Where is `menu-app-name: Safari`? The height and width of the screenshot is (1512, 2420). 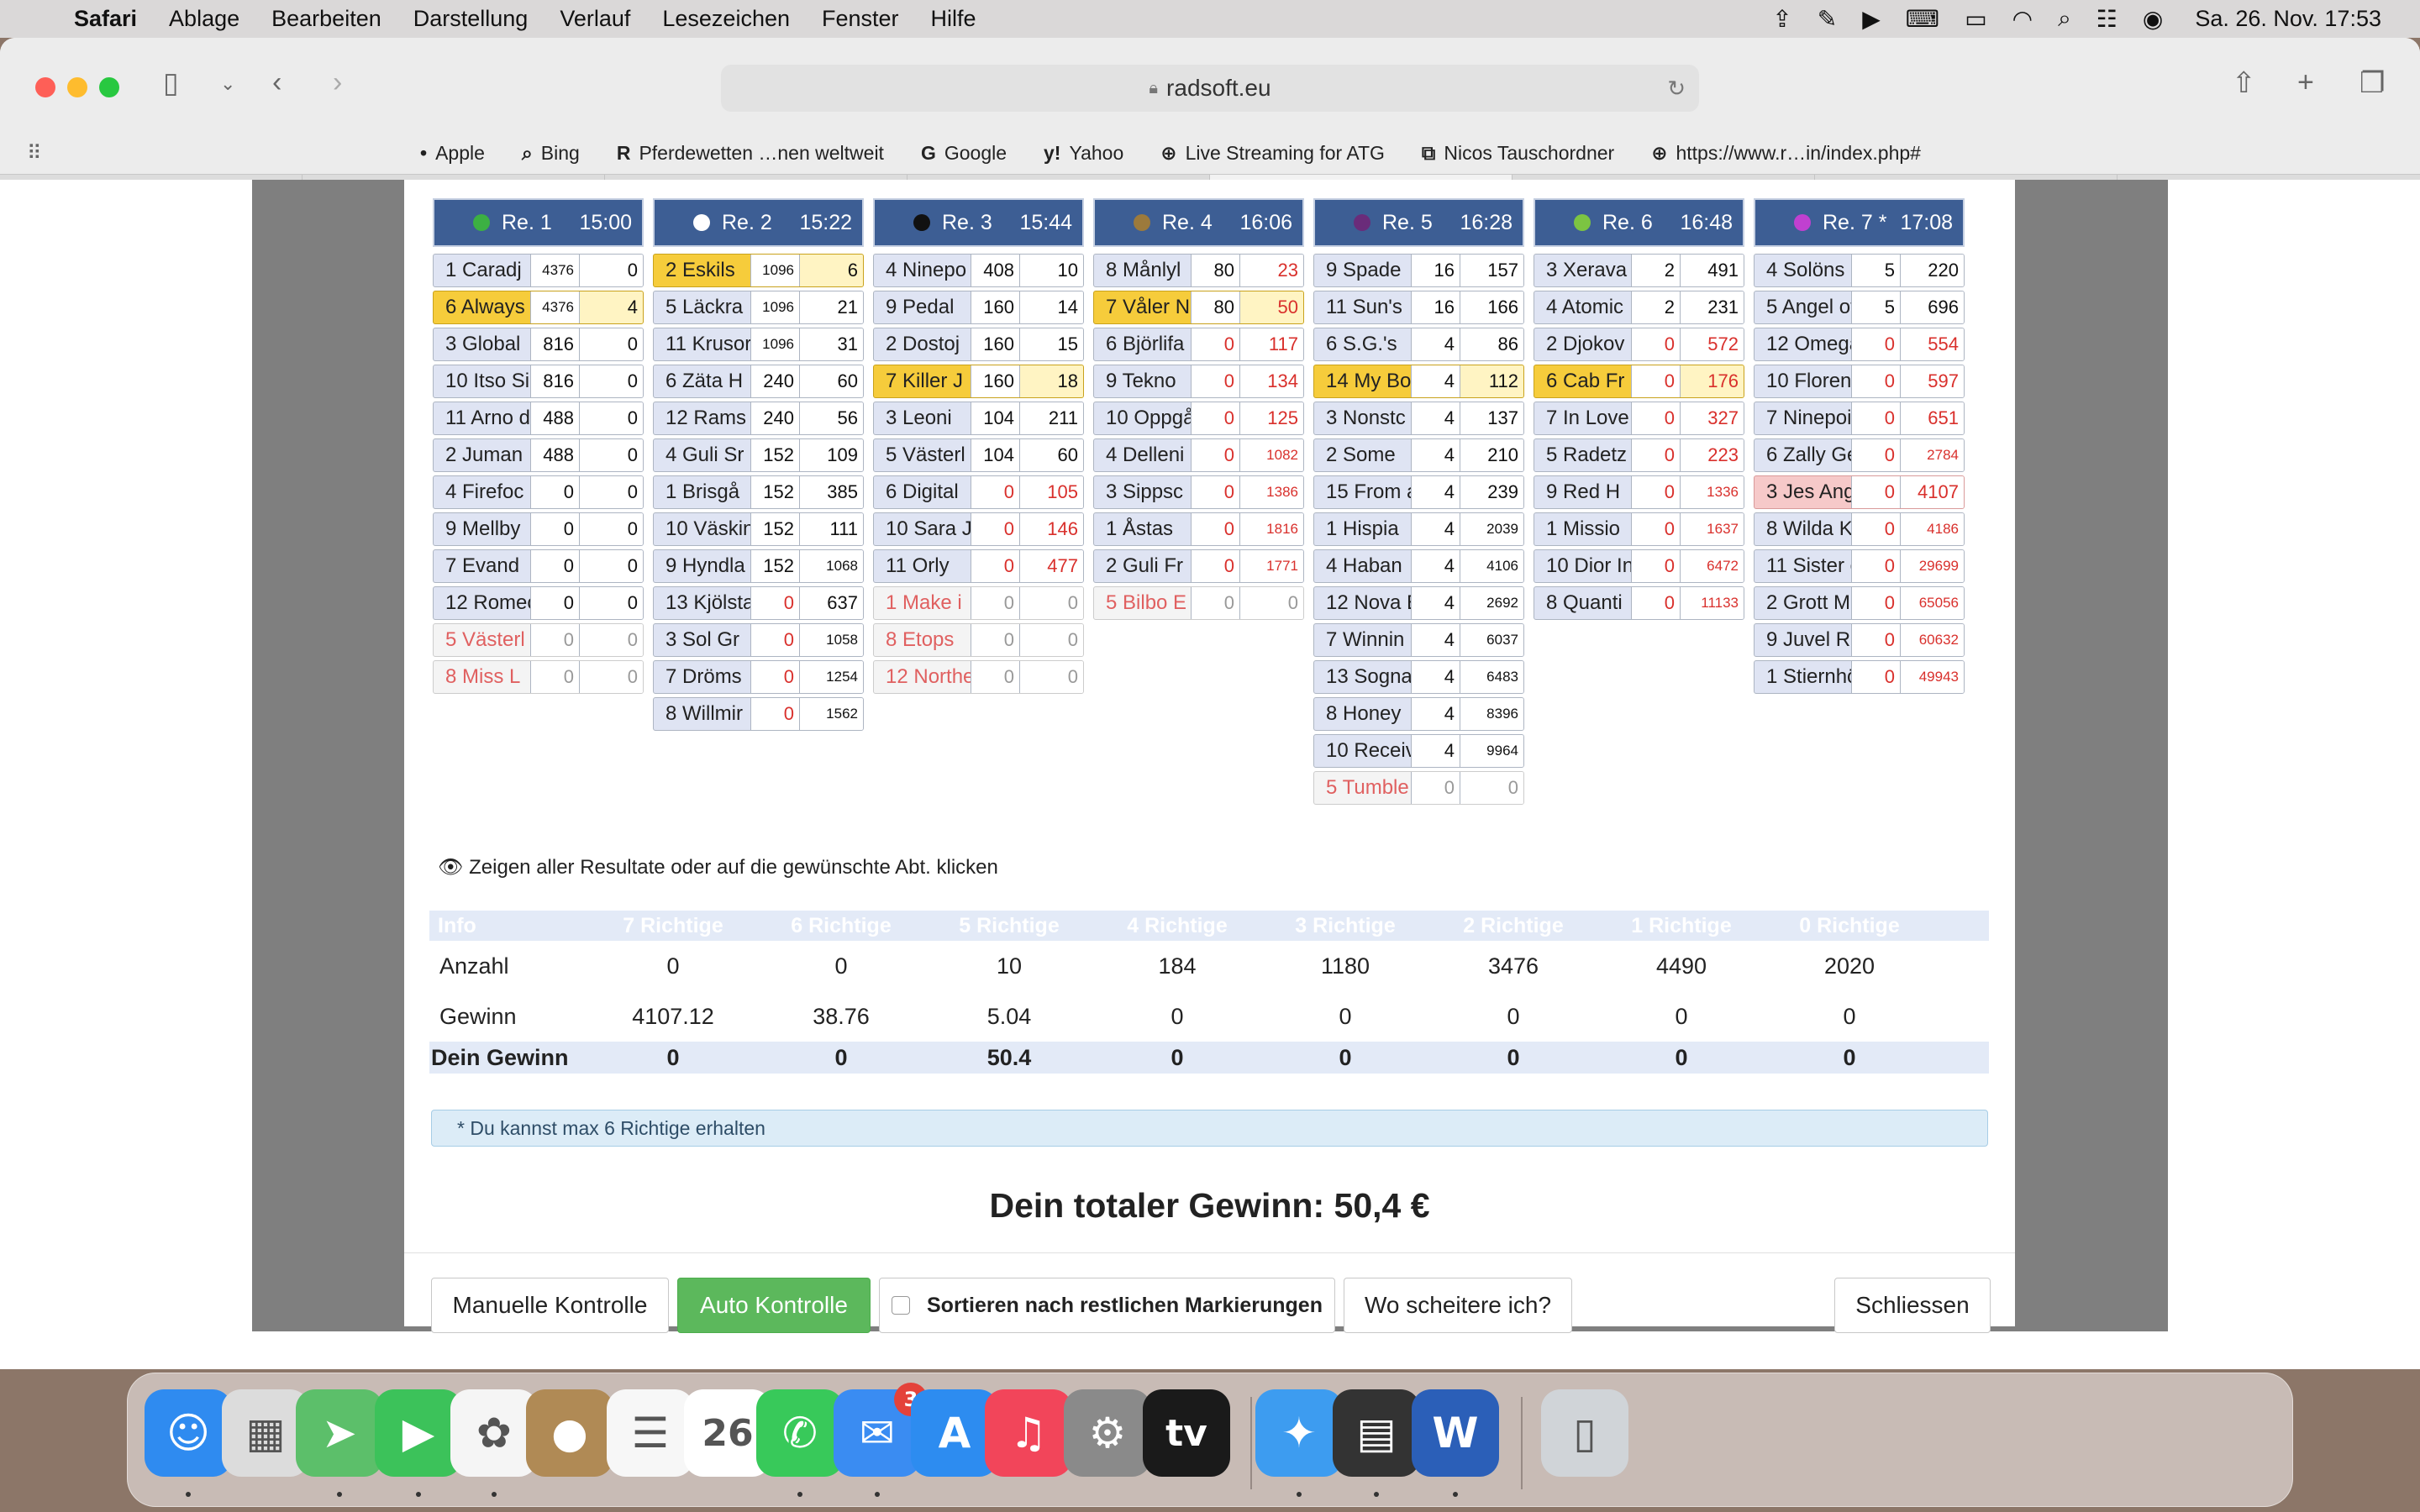
menu-app-name: Safari is located at coordinates (105, 19).